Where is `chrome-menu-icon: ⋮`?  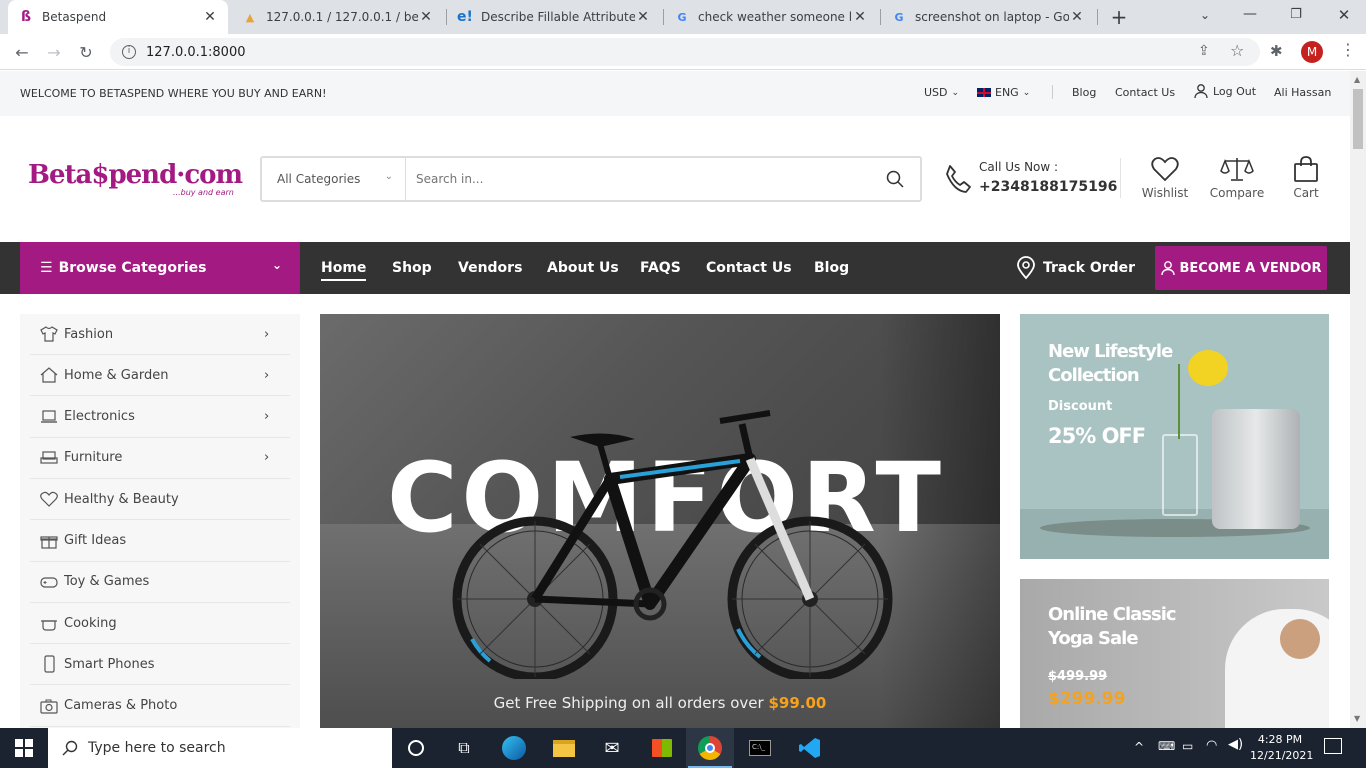
chrome-menu-icon: ⋮ is located at coordinates (1348, 49).